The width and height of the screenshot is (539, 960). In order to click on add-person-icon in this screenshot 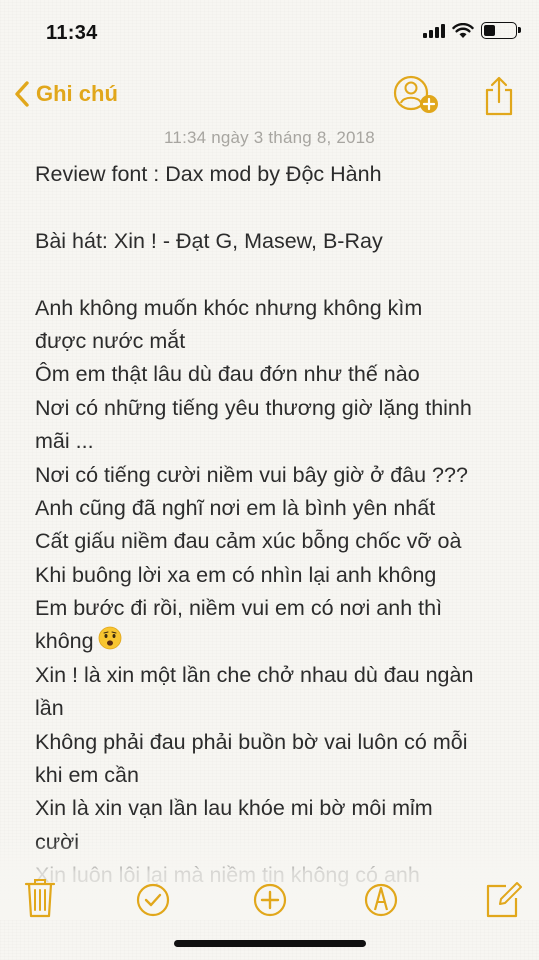, I will do `click(415, 94)`.